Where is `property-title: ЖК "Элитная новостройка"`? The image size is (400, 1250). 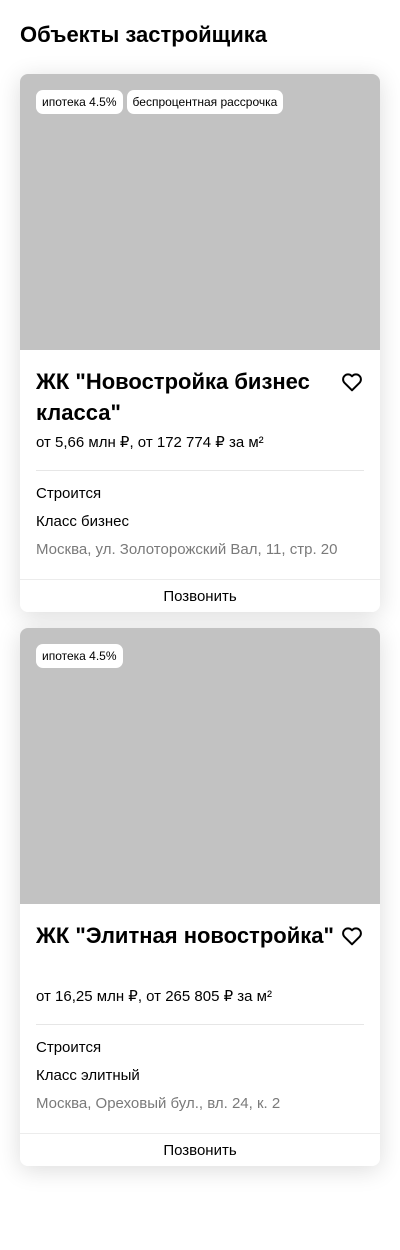
property-title: ЖК "Элитная новостройка" is located at coordinates (186, 935).